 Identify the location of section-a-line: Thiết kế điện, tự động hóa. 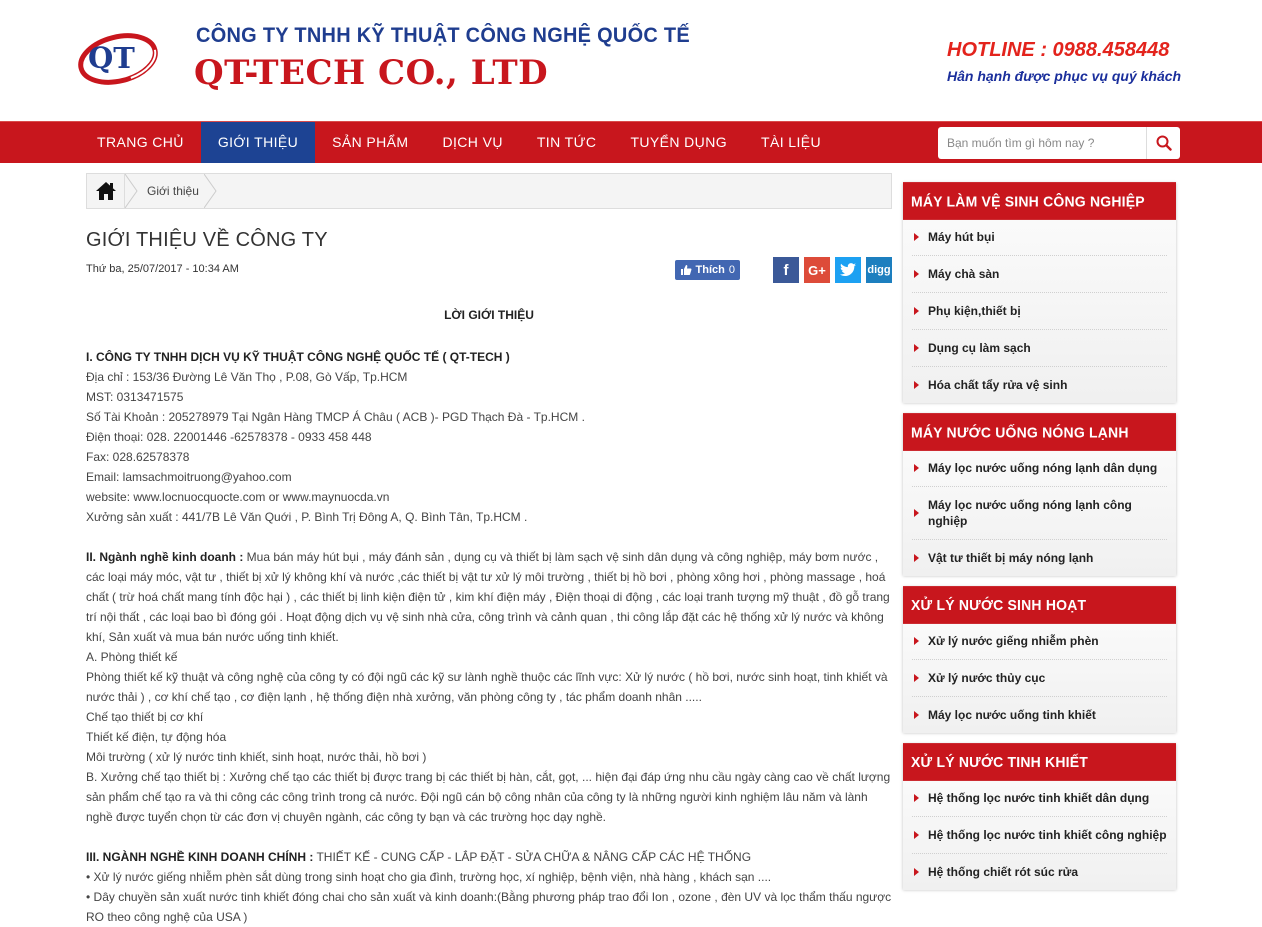
(156, 737).